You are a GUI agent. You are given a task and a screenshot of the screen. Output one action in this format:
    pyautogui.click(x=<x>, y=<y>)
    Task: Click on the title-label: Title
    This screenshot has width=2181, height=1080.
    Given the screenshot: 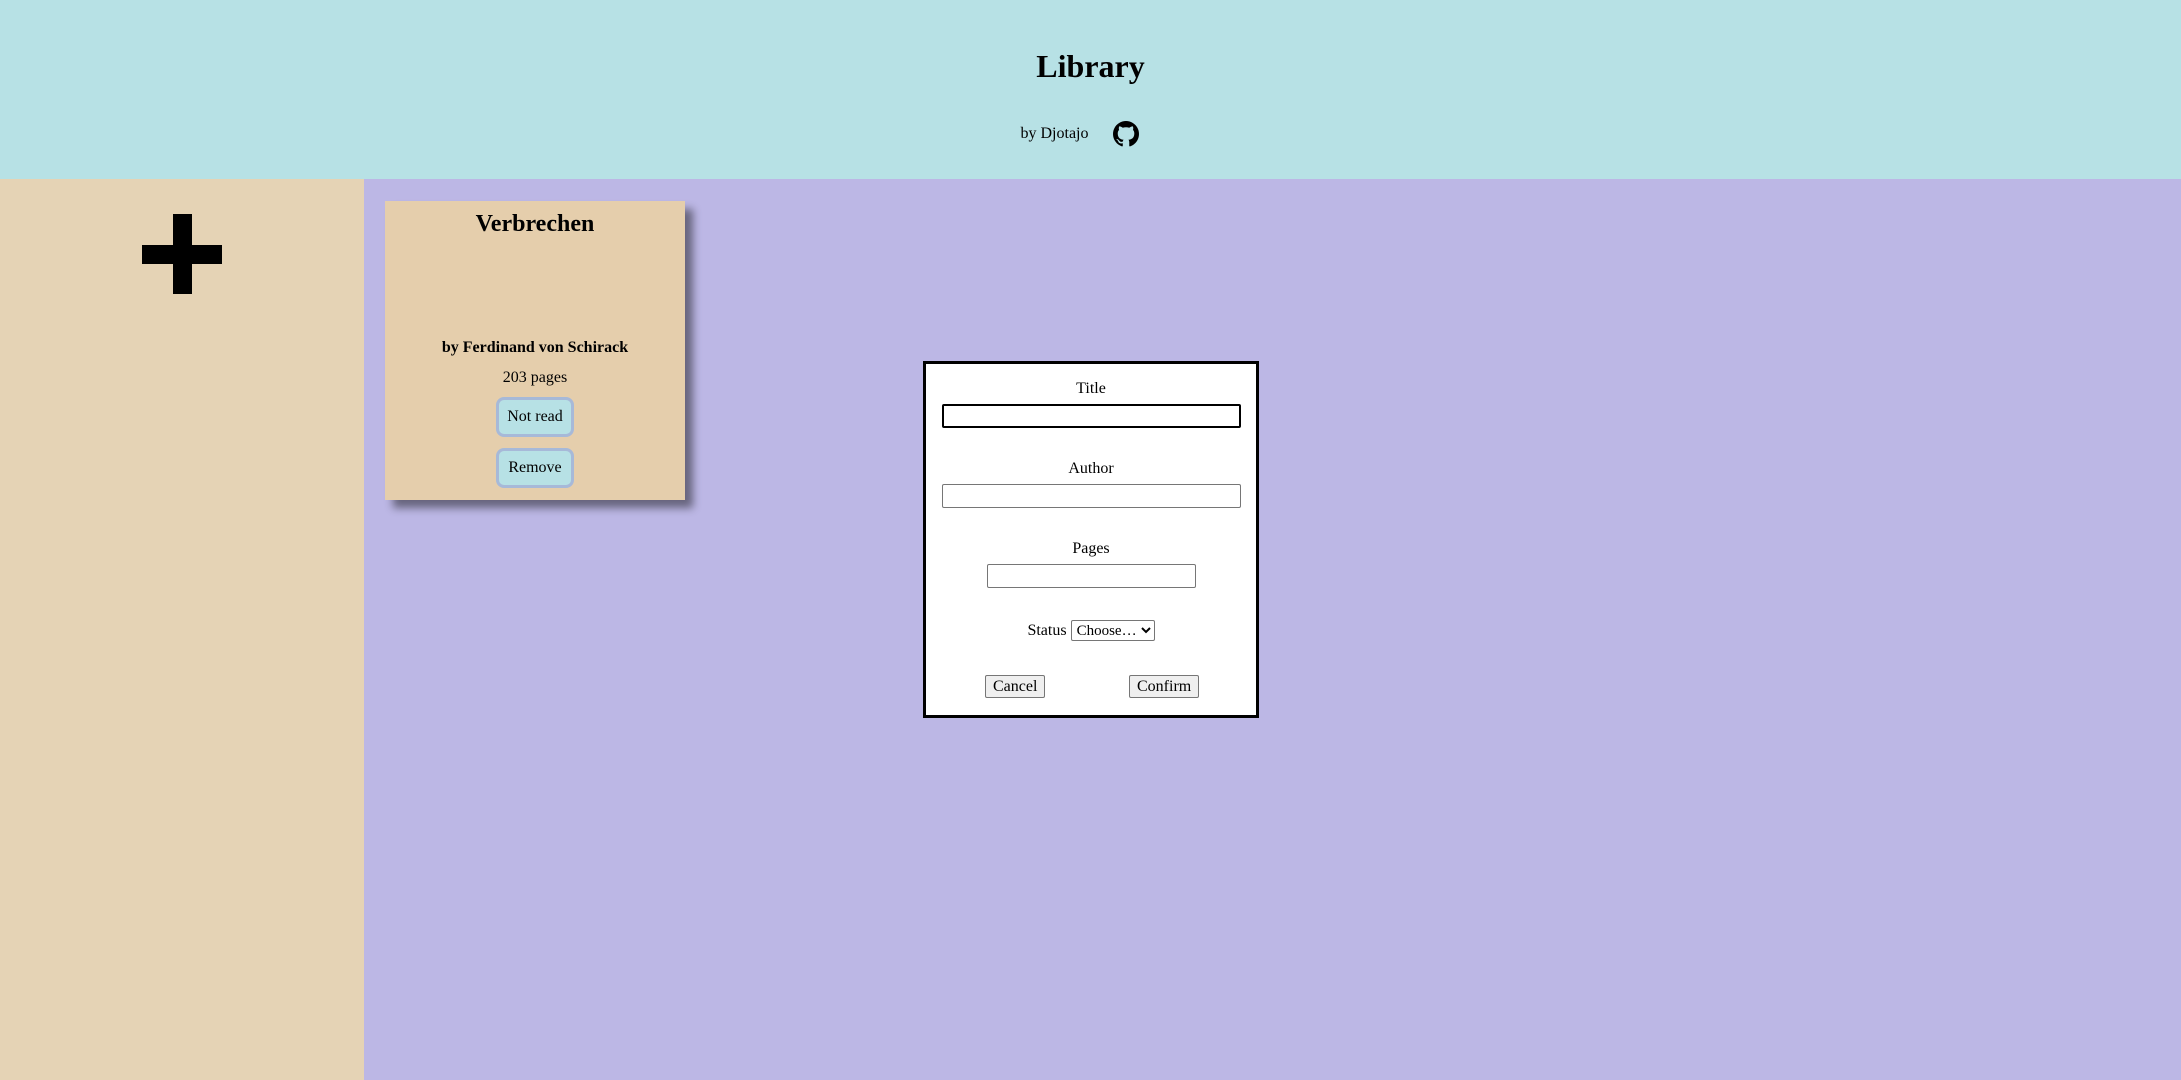 What is the action you would take?
    pyautogui.click(x=1091, y=388)
    